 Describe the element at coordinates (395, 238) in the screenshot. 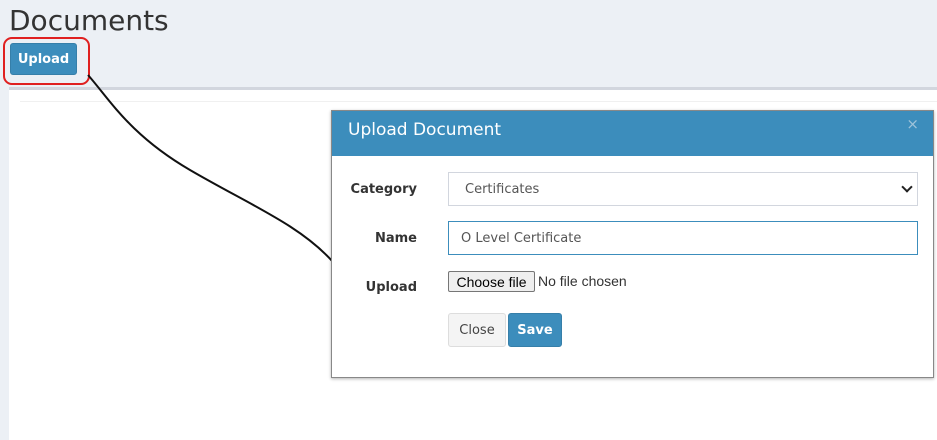

I see `name-label: Name` at that location.